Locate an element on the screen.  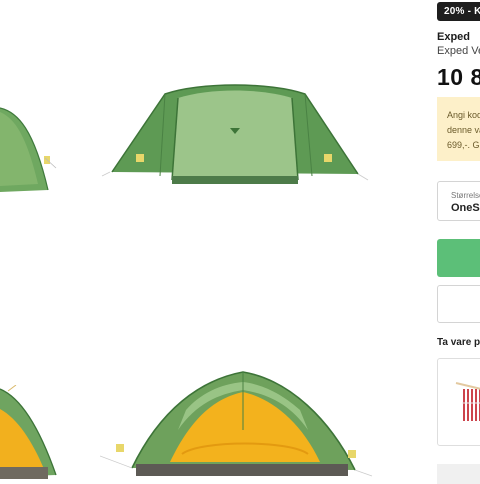
product-title: Exped Ver is located at coordinates (458, 51).